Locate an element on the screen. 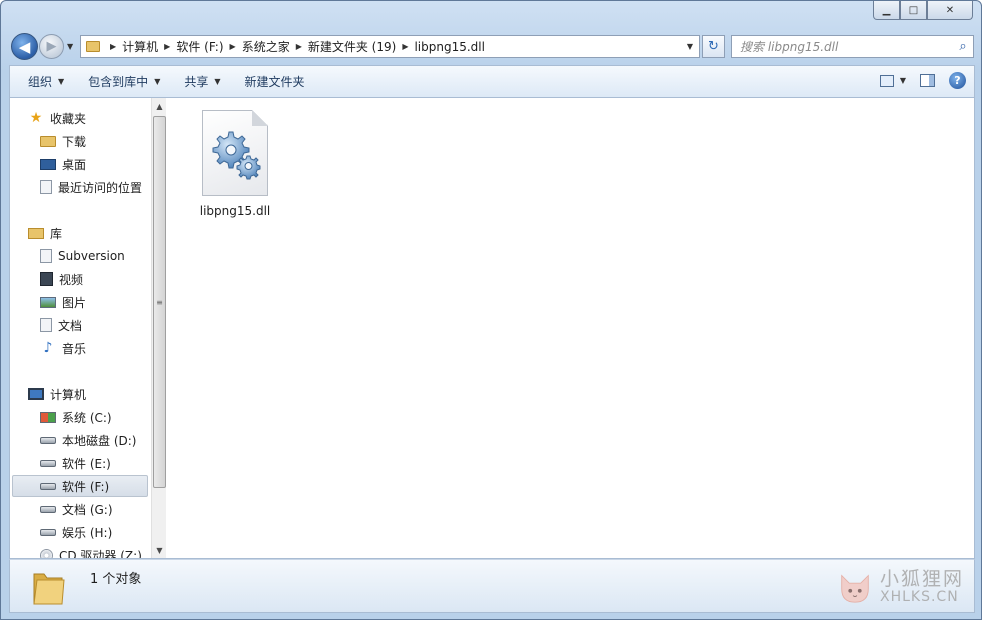  gear-icon is located at coordinates (236, 155).